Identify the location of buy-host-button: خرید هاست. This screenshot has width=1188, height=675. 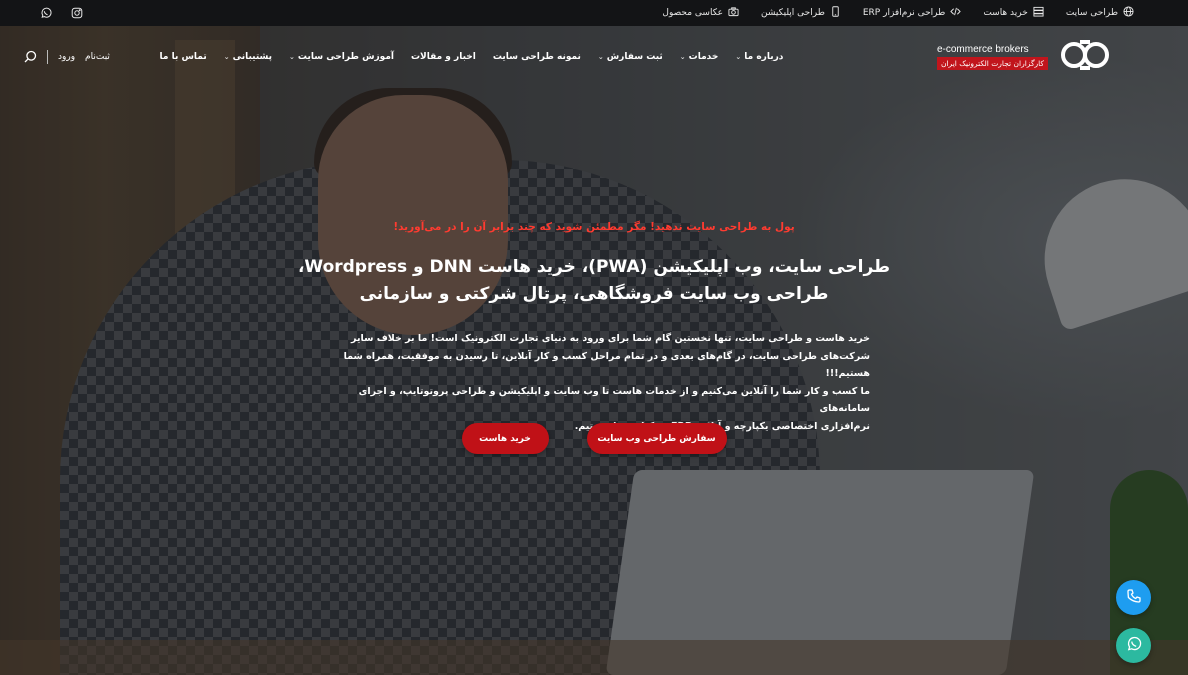
(505, 438).